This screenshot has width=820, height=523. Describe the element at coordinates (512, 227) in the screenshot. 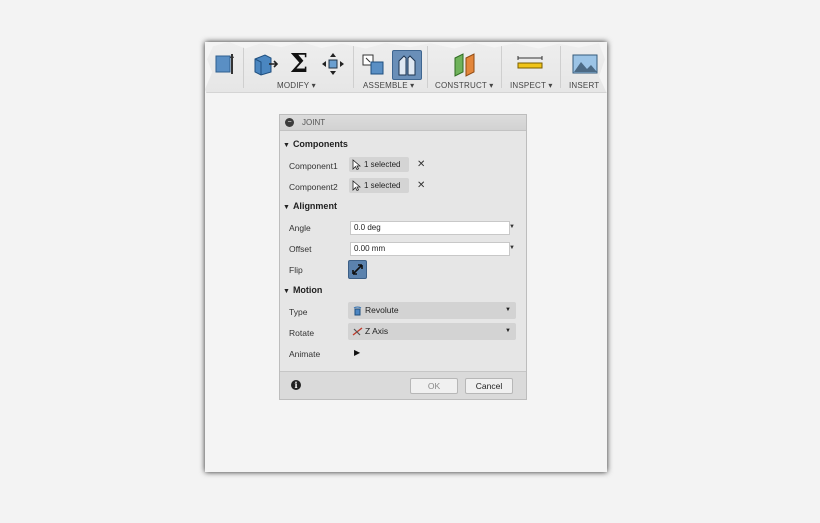

I see `angle-dropdown-icon: ▼` at that location.